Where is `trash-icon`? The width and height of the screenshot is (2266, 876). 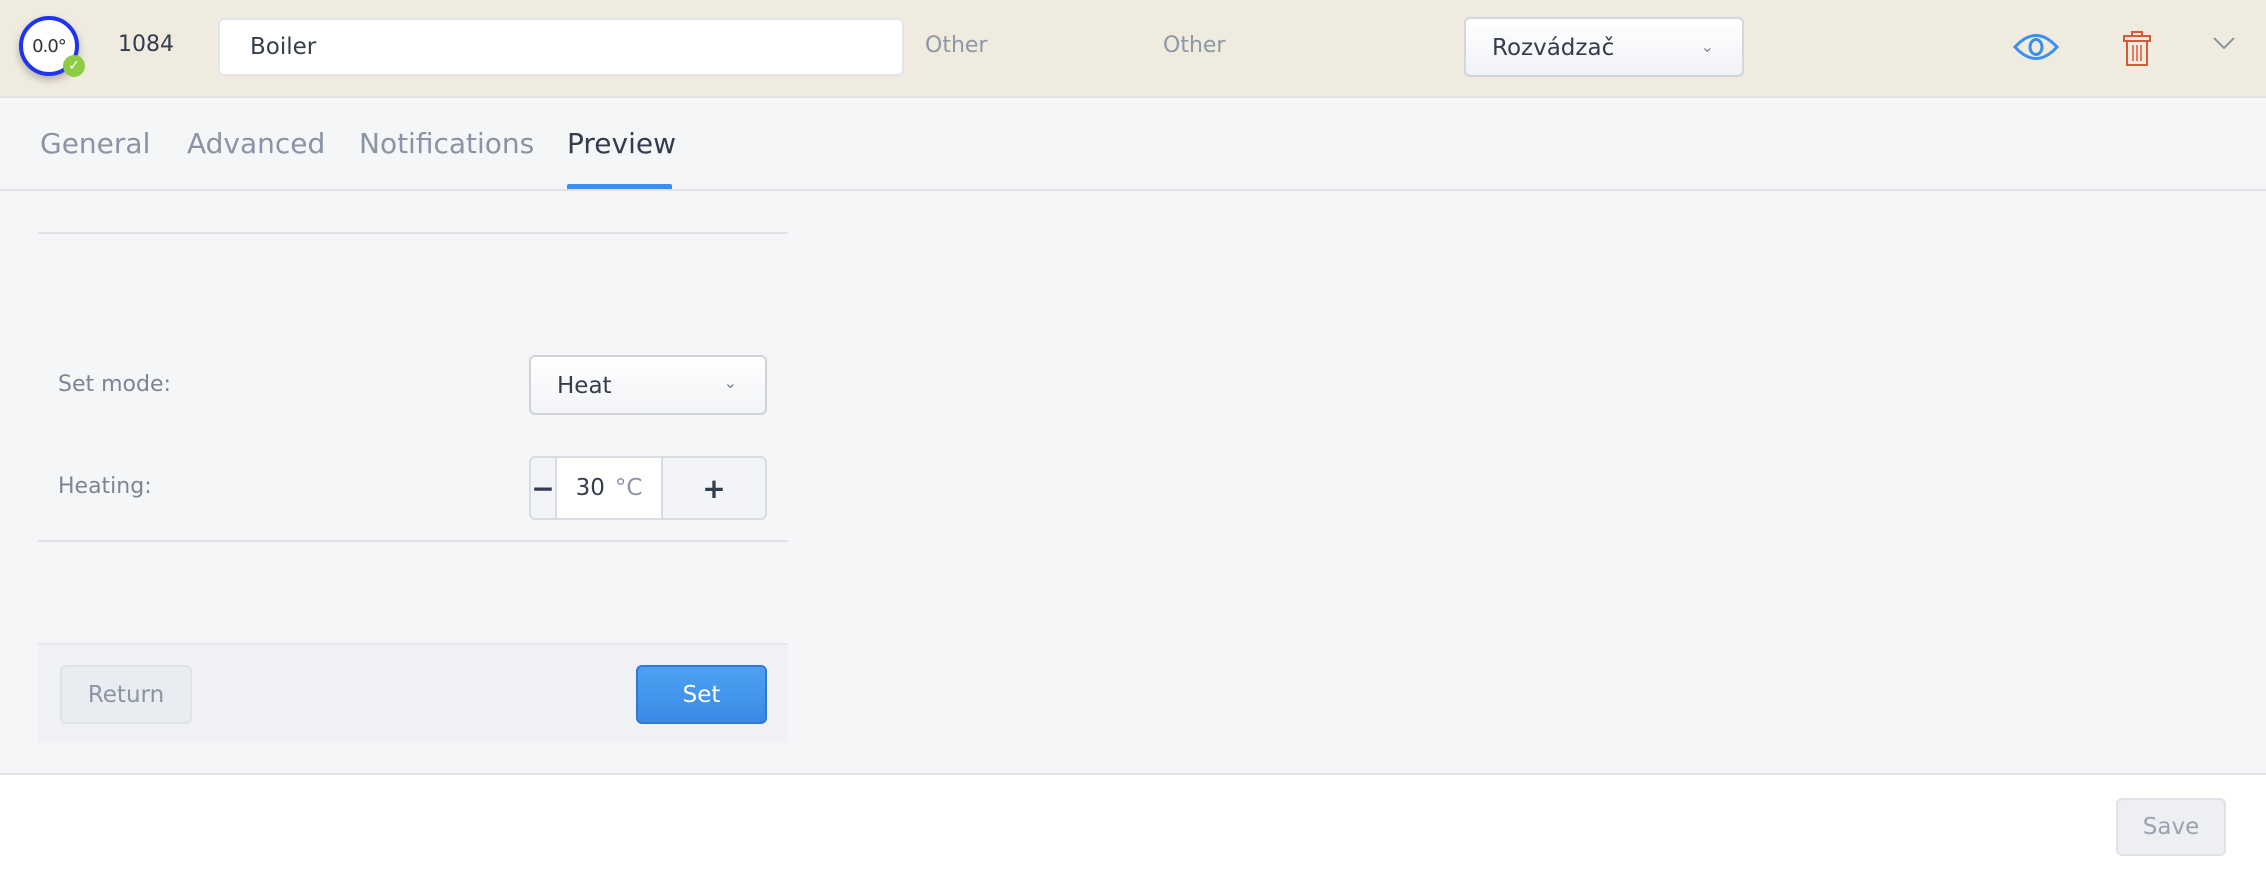 trash-icon is located at coordinates (2137, 49).